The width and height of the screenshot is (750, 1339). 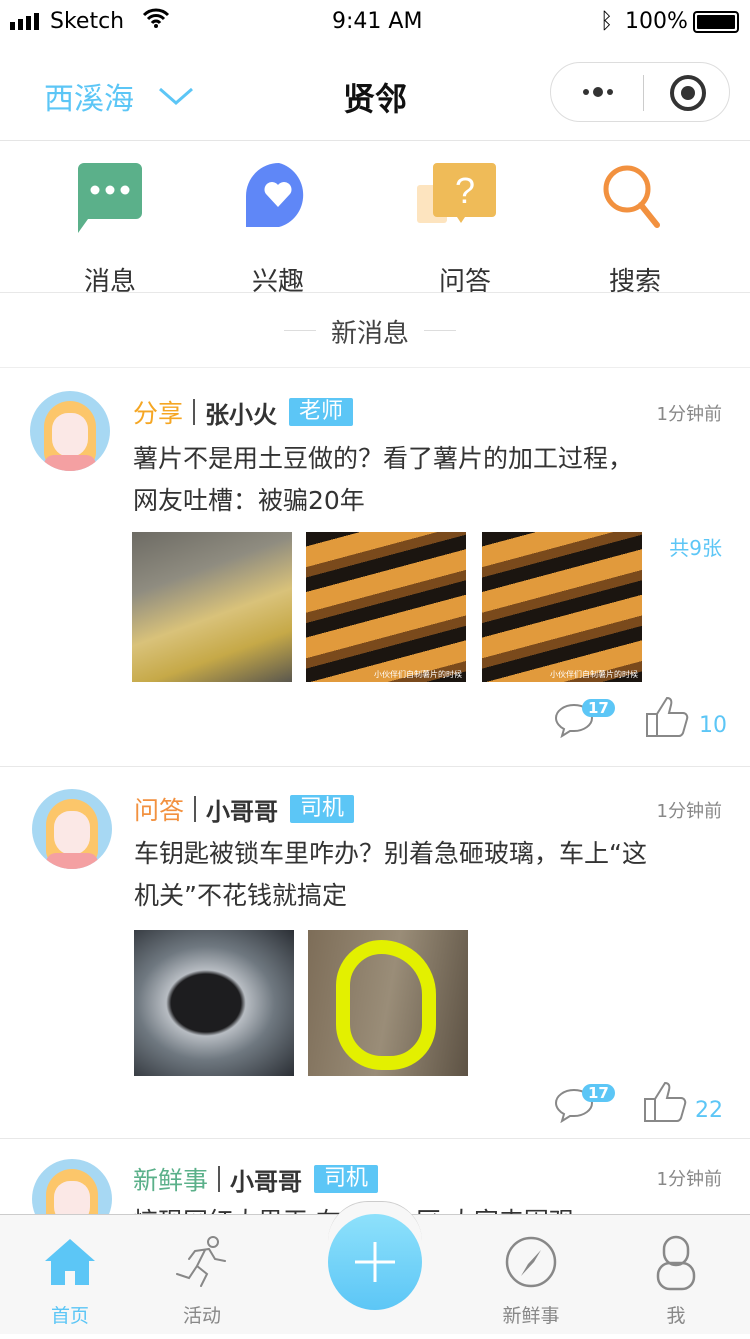 I want to click on user-tag: 老师, so click(x=321, y=412).